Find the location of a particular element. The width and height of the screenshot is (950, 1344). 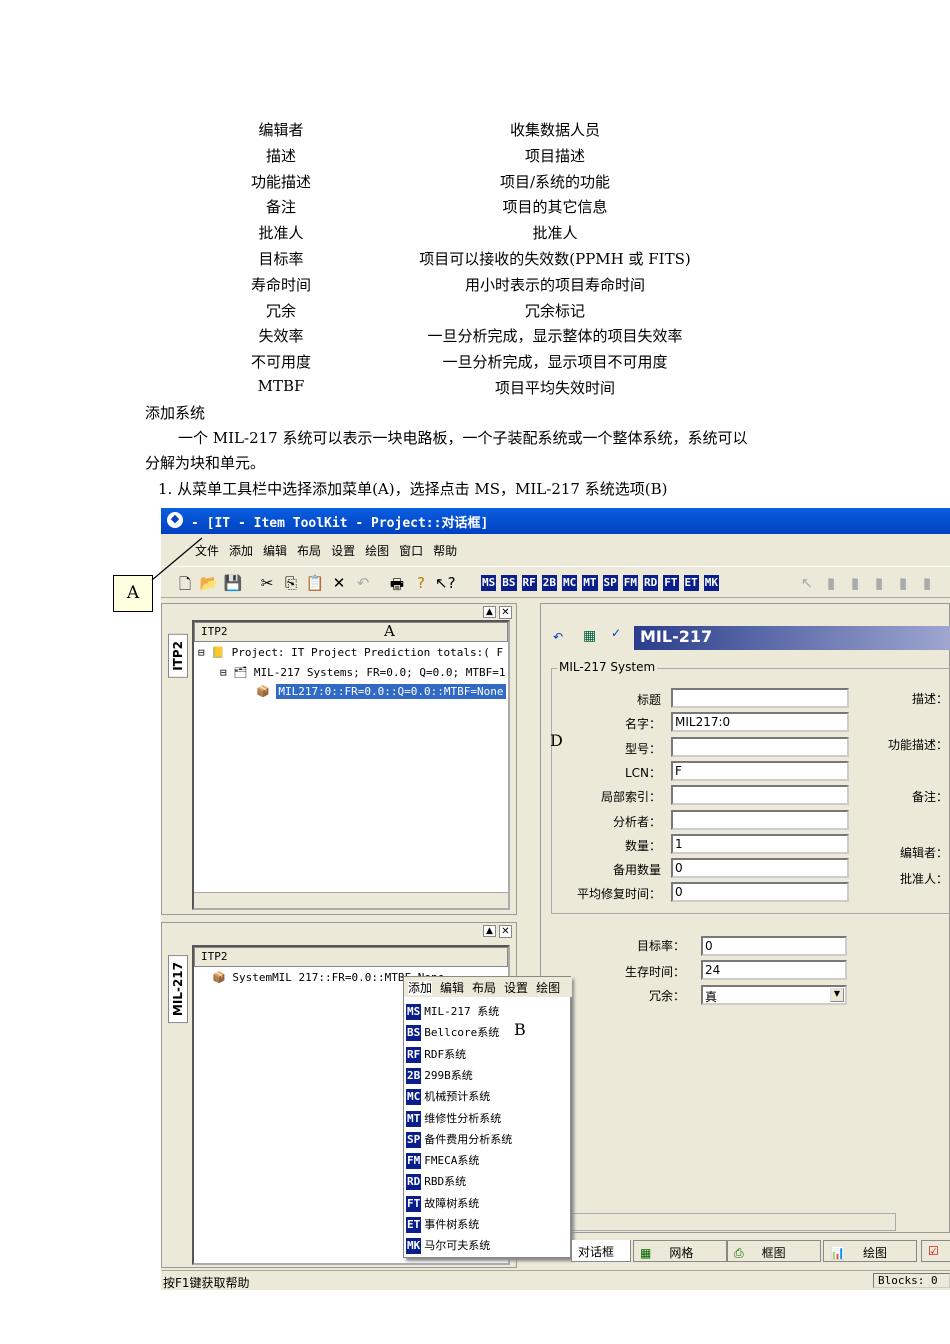

table-value: 项目可以接收的失效数(PPMH 或 FITS) is located at coordinates (555, 259).